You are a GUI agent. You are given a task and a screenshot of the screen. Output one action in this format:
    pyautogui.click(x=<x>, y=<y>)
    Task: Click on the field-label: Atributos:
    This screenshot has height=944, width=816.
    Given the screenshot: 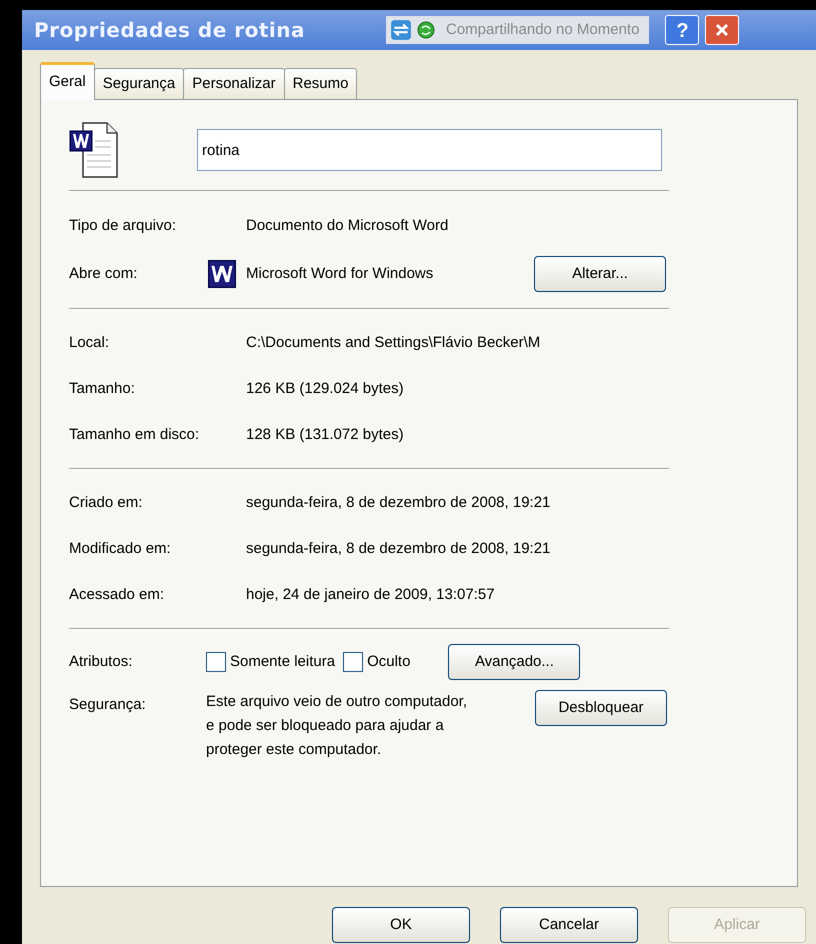 What is the action you would take?
    pyautogui.click(x=101, y=662)
    